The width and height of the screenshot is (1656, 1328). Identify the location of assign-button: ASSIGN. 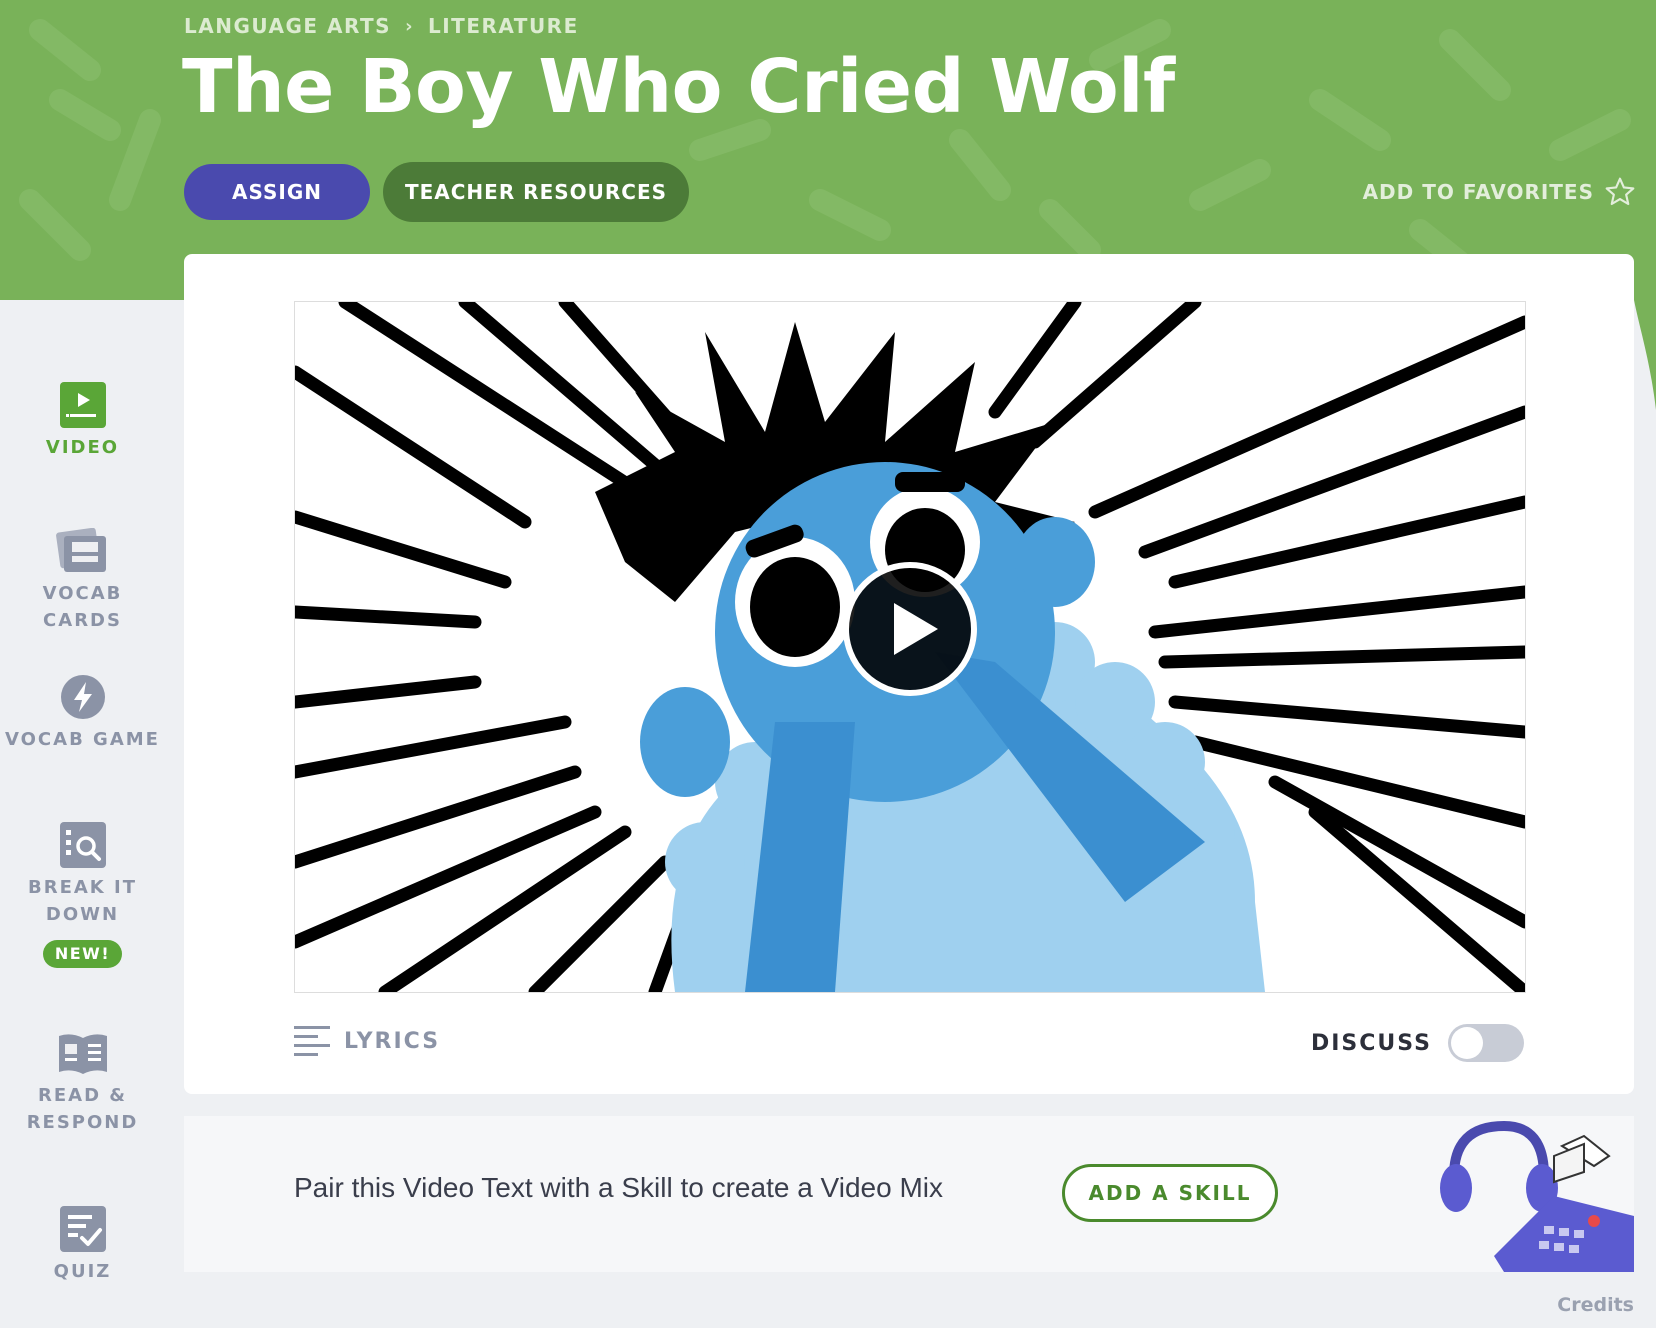
(277, 192).